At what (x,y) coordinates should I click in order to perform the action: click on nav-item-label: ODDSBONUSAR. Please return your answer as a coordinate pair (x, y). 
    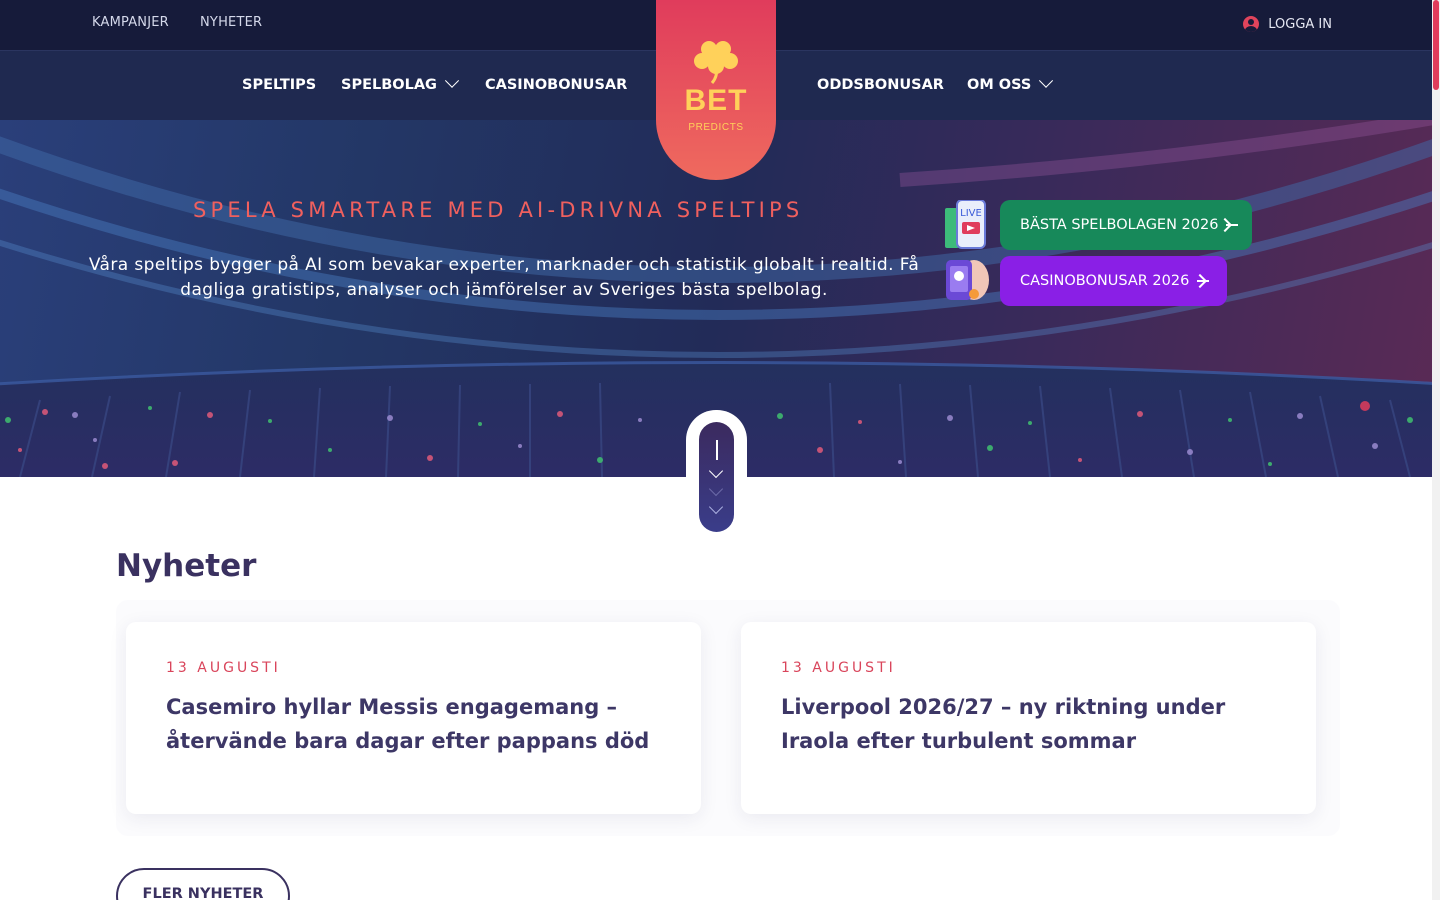
    Looking at the image, I should click on (880, 85).